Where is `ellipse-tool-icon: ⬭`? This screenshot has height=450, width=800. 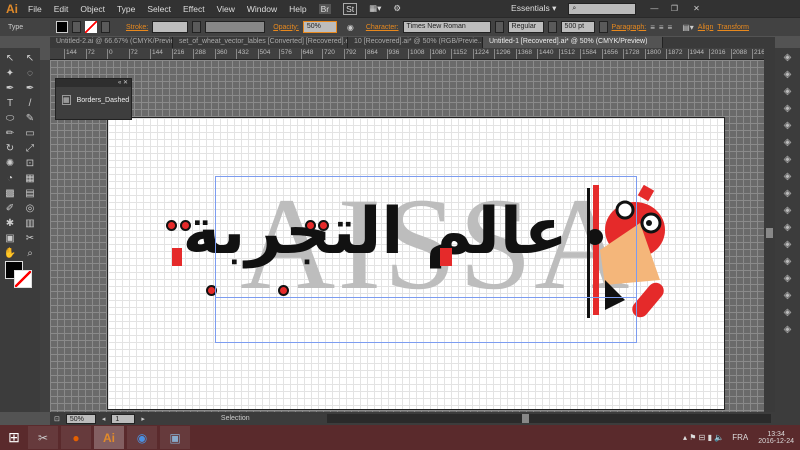 ellipse-tool-icon: ⬭ is located at coordinates (10, 120).